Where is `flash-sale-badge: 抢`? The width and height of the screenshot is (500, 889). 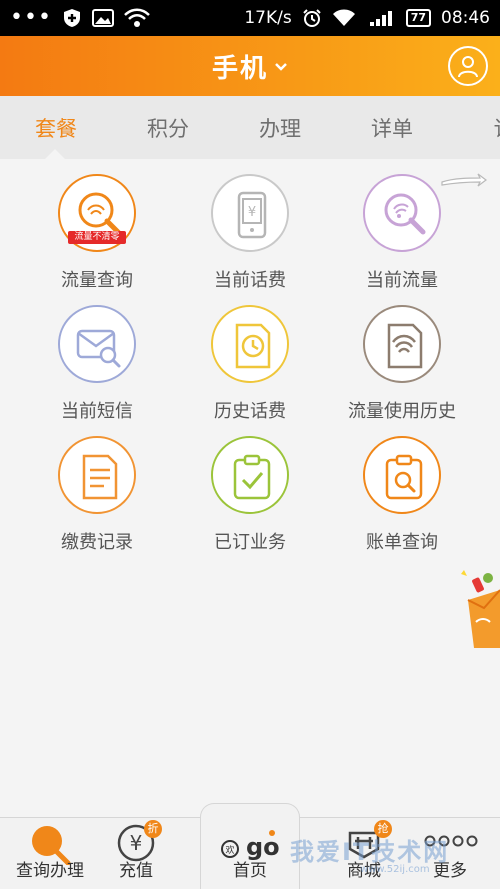 flash-sale-badge: 抢 is located at coordinates (383, 829).